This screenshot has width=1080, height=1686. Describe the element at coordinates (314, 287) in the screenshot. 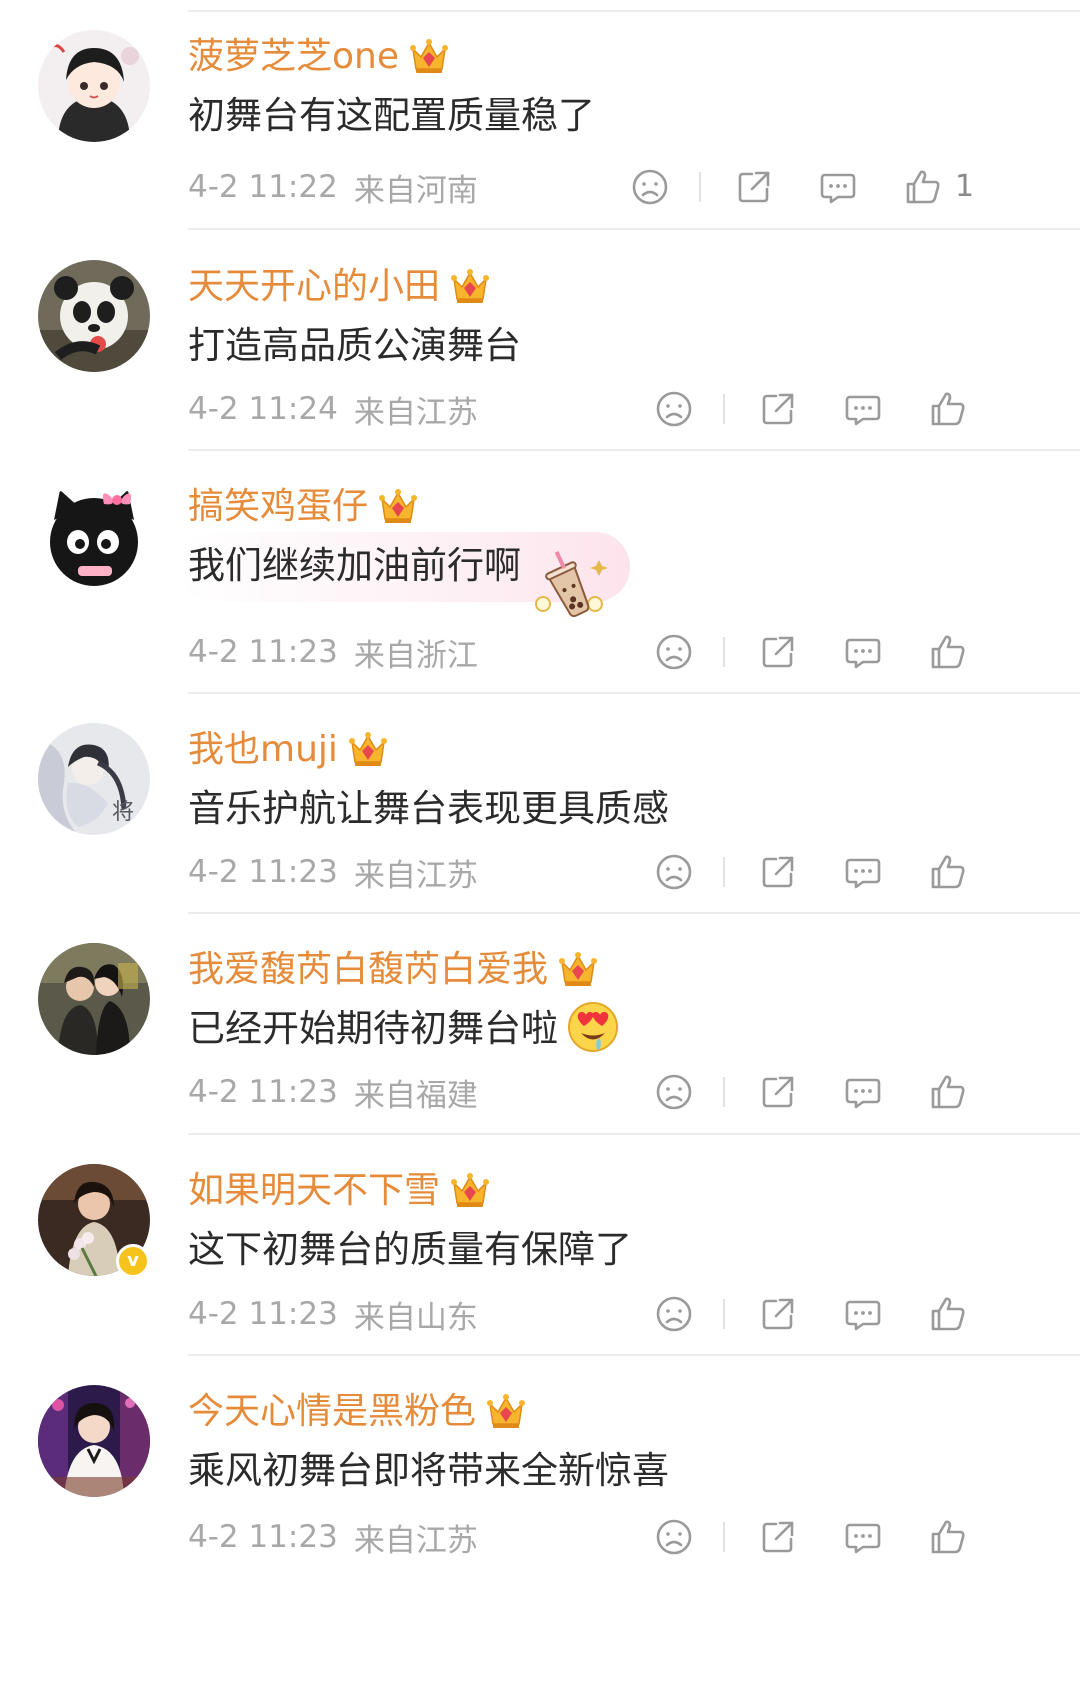

I see `username: 天天开心的小田` at that location.